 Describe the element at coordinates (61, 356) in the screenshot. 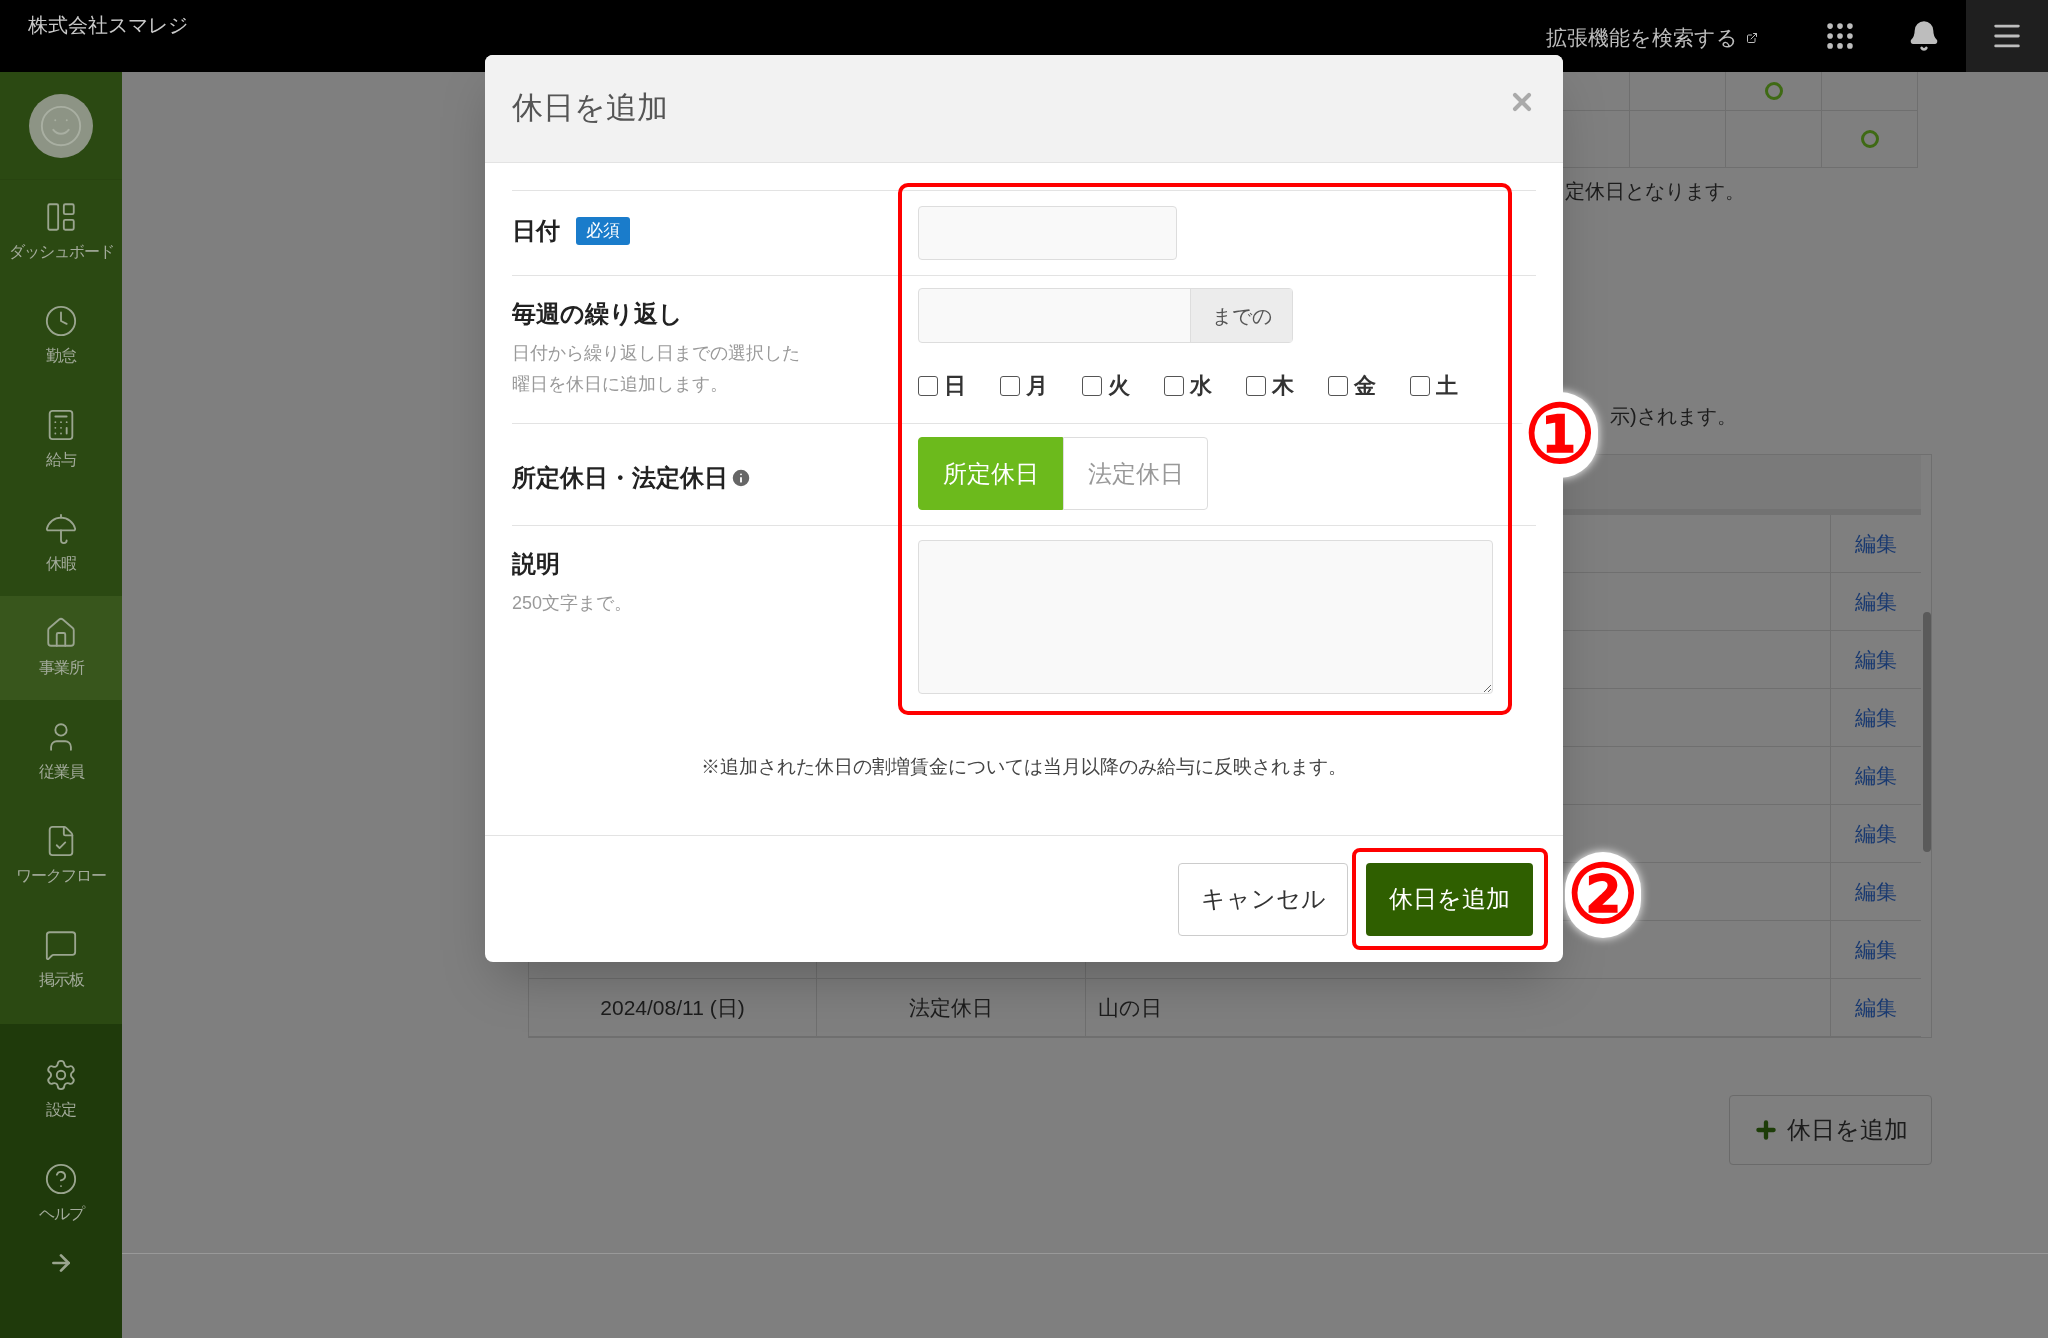

I see `sidebar-label: 勤怠` at that location.